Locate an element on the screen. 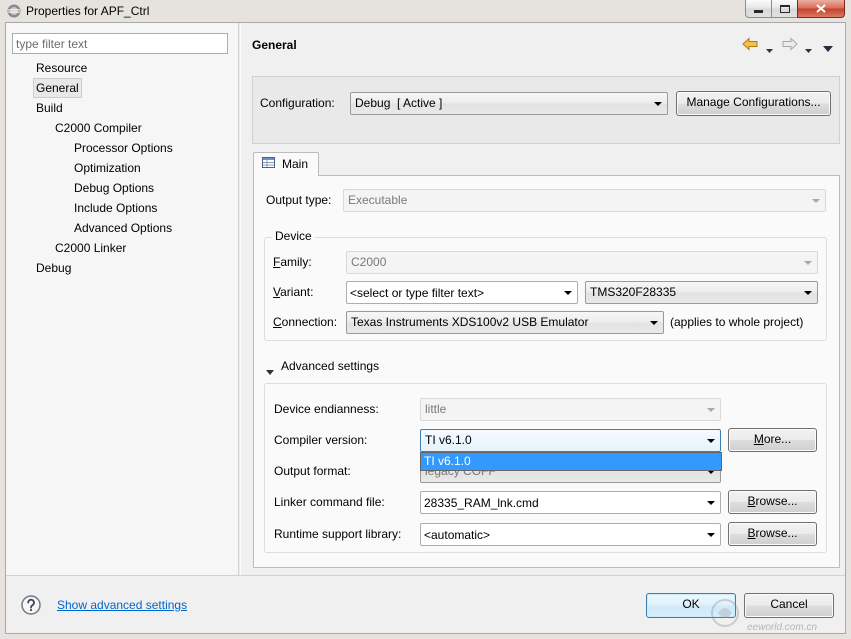 The height and width of the screenshot is (639, 851). watermark-text: eeworld.com.cn is located at coordinates (782, 627).